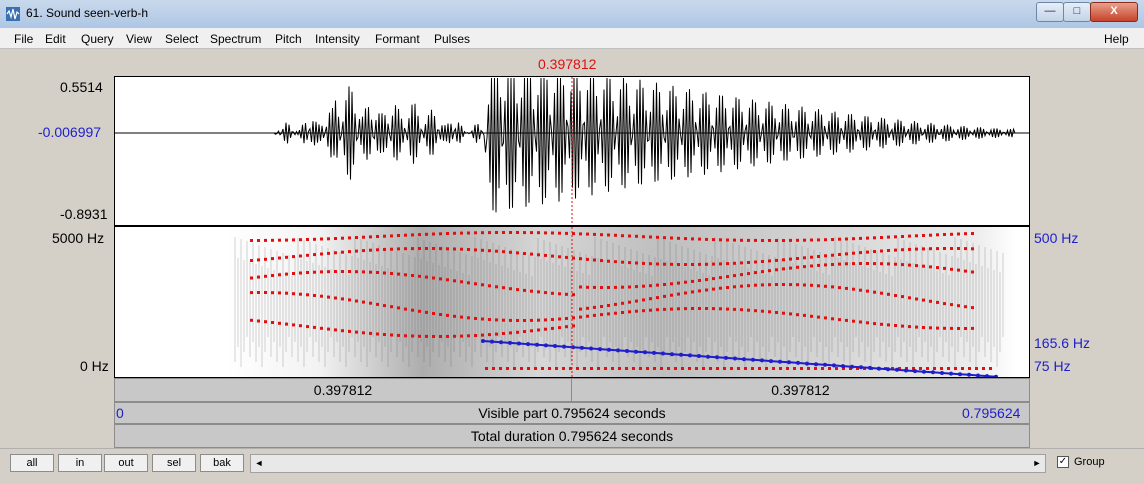 The image size is (1144, 484). Describe the element at coordinates (55, 39) in the screenshot. I see `menu-edit: Edit` at that location.